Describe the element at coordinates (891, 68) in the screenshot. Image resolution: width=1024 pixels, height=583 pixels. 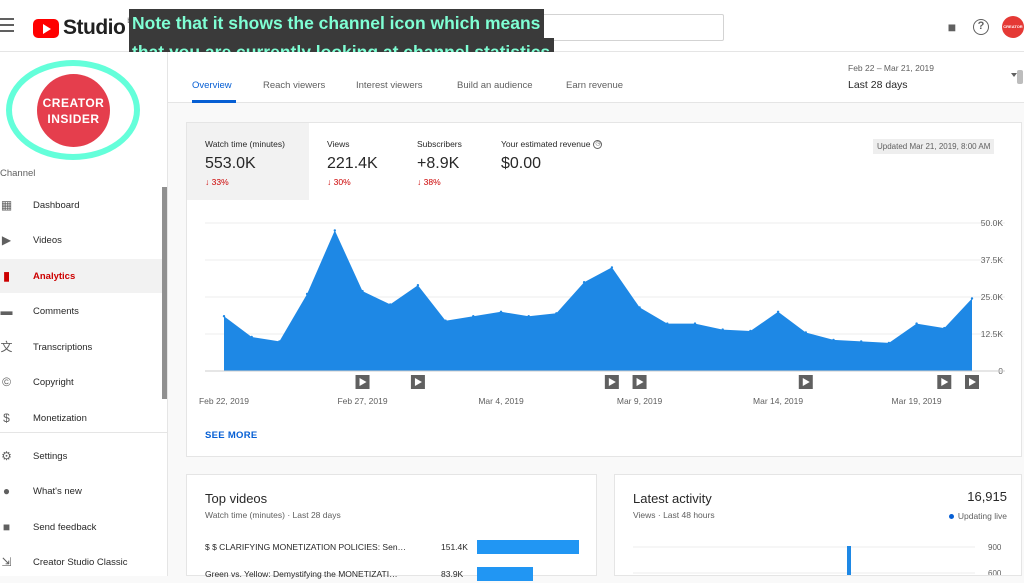
I see `date-range-text: Feb 22 – Mar 21, 2019` at that location.